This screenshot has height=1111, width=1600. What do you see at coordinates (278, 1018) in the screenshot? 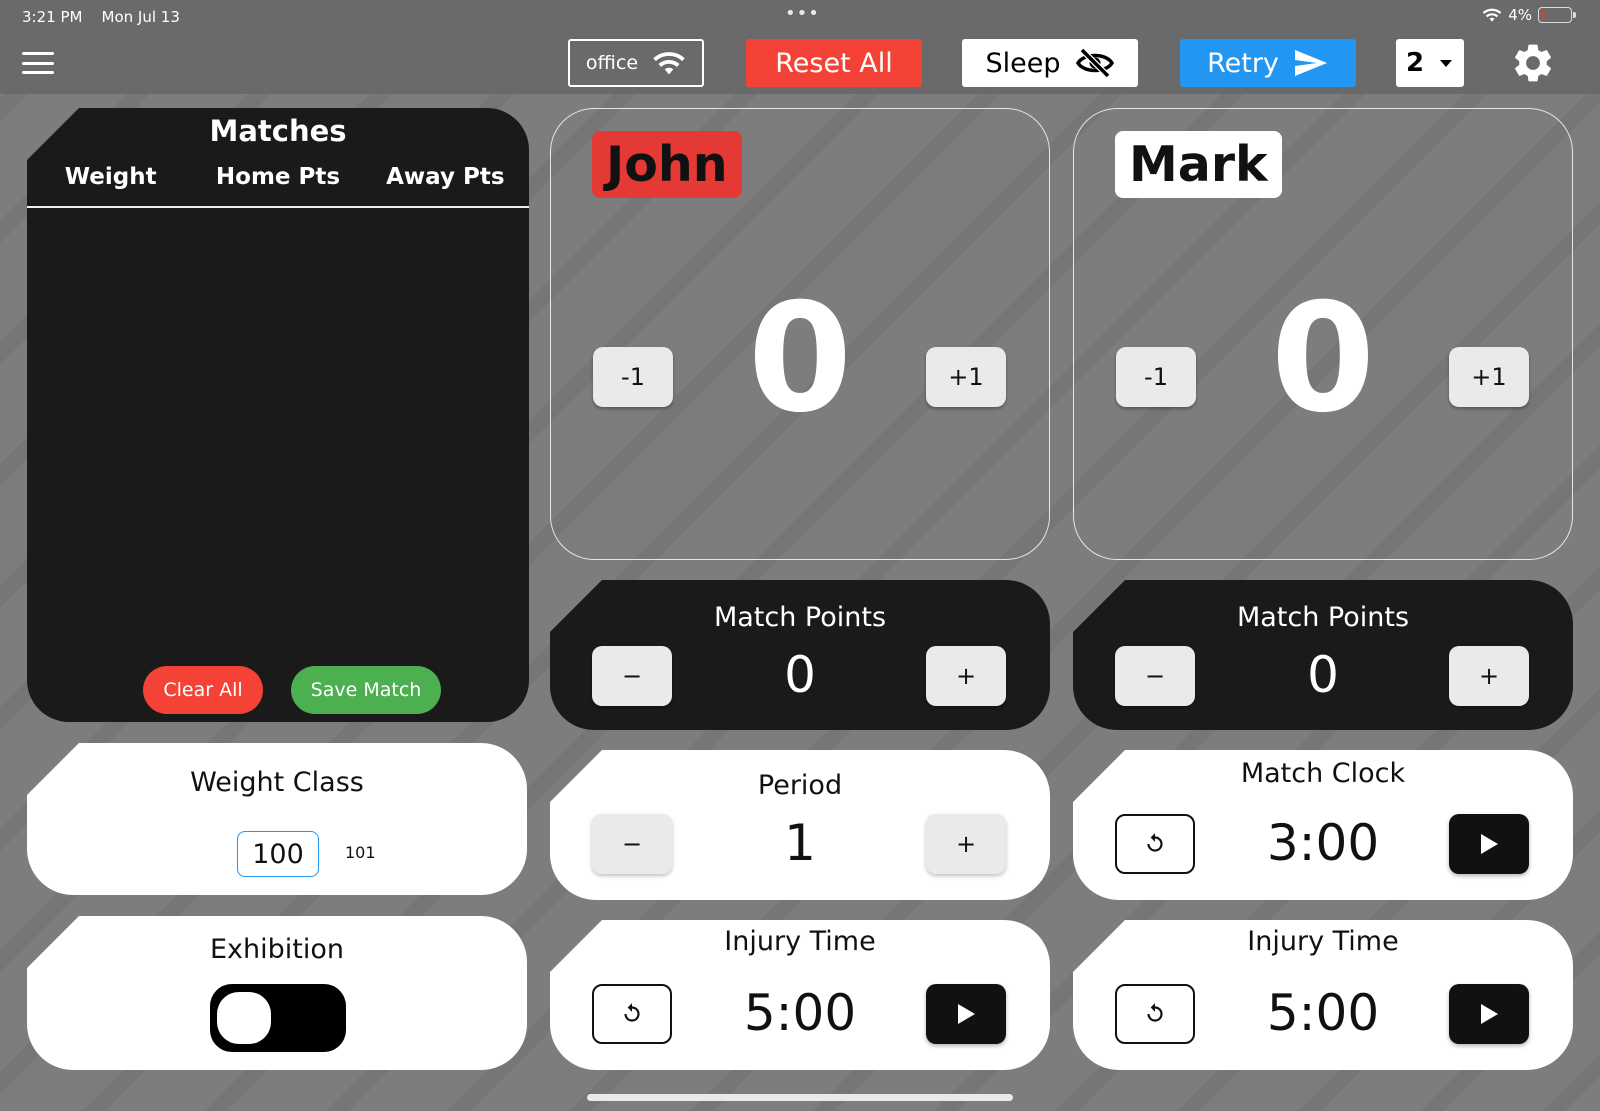
I see `exhibition-toggle` at bounding box center [278, 1018].